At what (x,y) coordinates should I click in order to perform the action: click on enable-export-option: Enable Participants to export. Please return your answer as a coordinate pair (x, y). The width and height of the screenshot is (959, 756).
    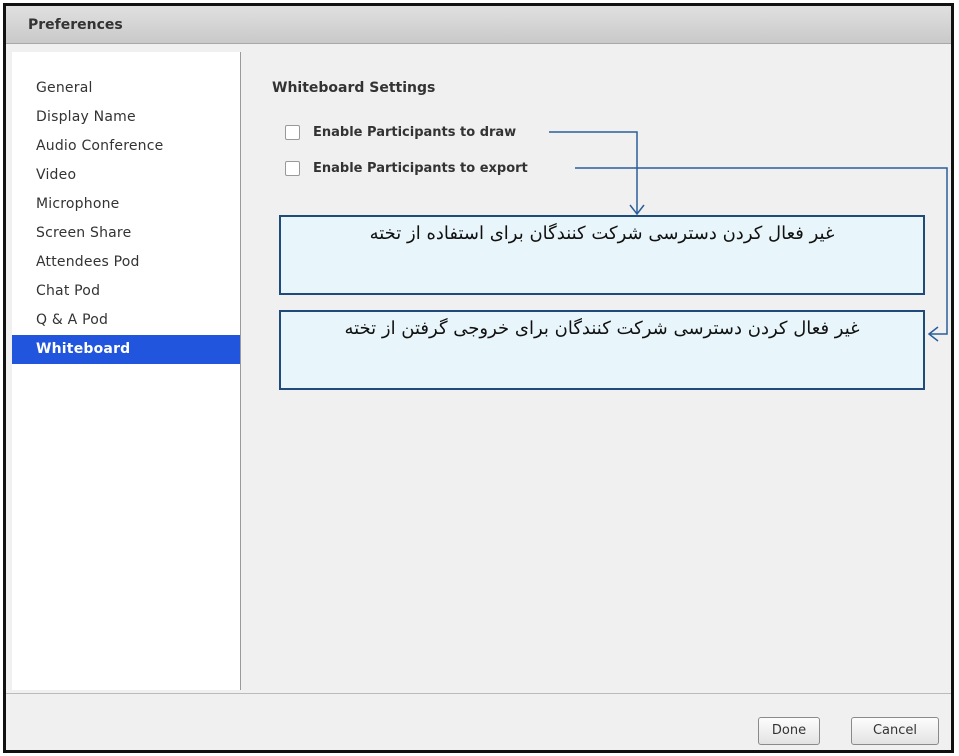
    Looking at the image, I should click on (406, 168).